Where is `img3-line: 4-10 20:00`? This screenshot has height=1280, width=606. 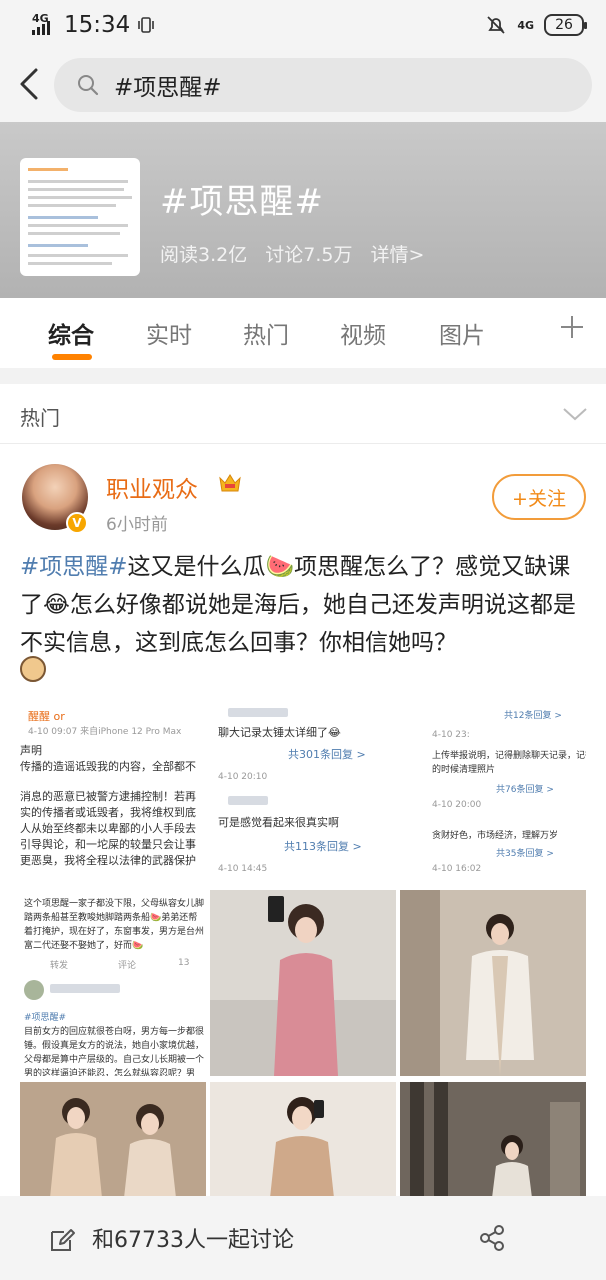 img3-line: 4-10 20:00 is located at coordinates (457, 805).